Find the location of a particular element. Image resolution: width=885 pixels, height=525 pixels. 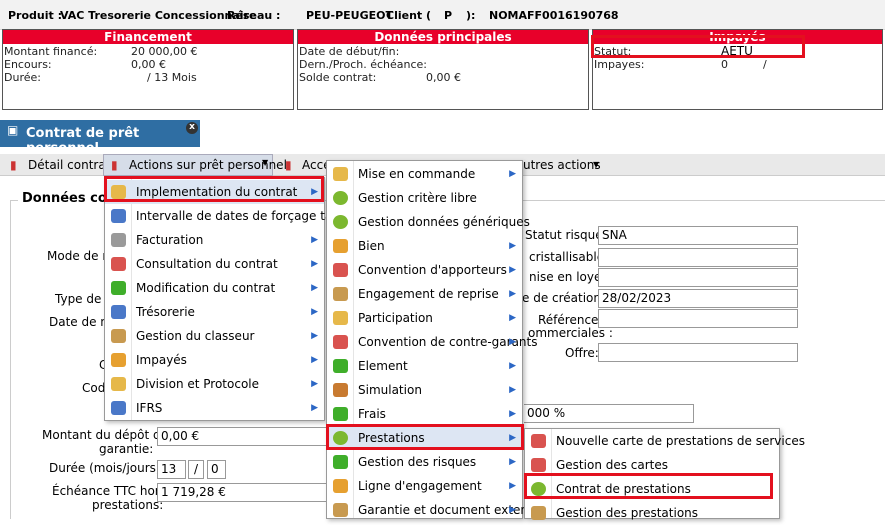

caret-down-icon: ▼ is located at coordinates (265, 162).